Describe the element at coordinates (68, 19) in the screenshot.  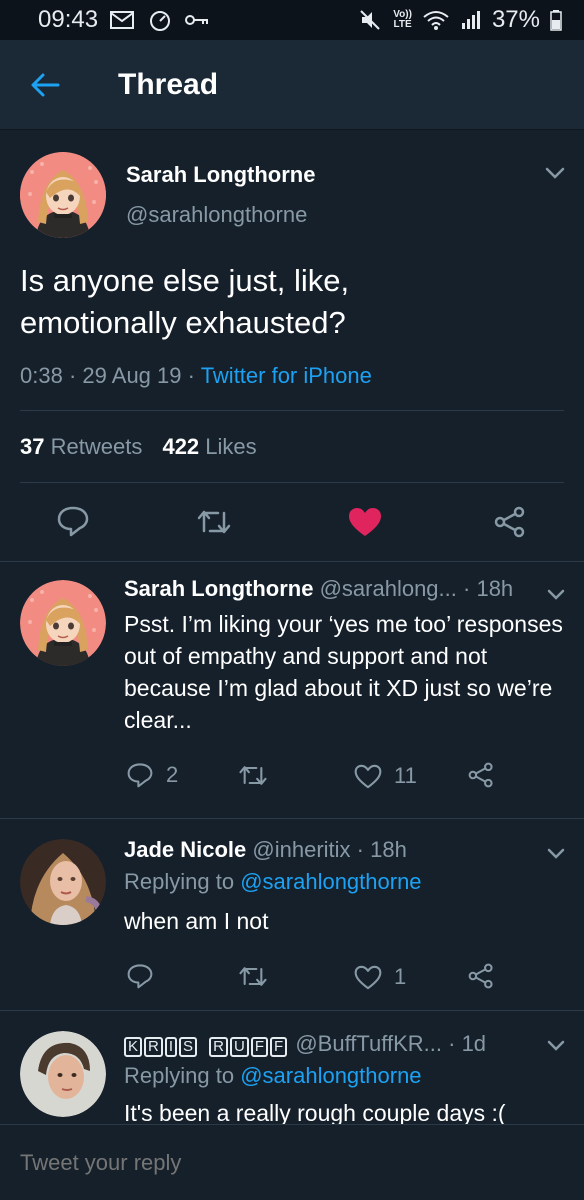
I see `status-time: 09:43` at that location.